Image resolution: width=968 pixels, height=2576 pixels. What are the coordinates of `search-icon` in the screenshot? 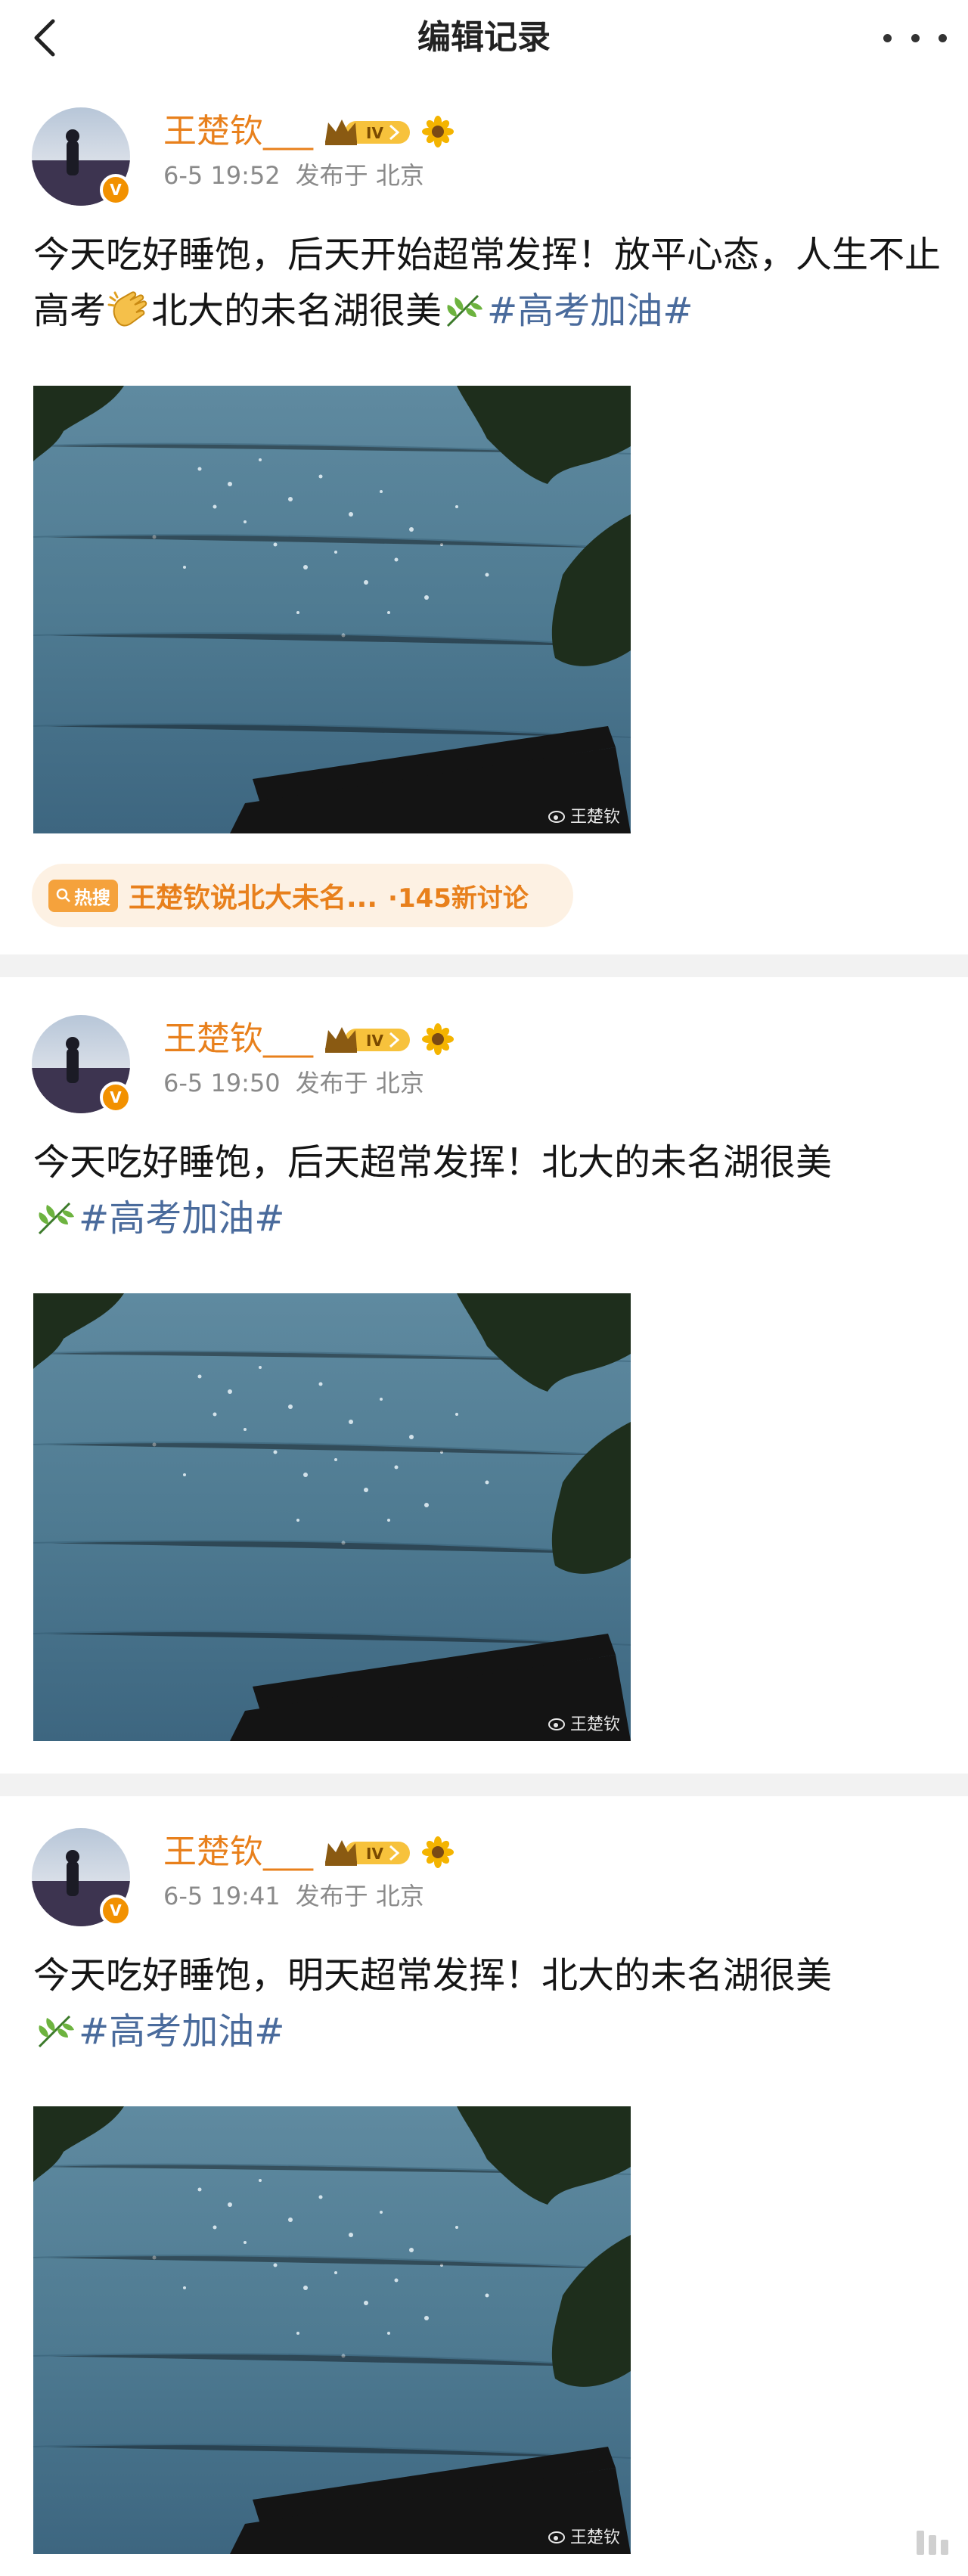 It's located at (63, 895).